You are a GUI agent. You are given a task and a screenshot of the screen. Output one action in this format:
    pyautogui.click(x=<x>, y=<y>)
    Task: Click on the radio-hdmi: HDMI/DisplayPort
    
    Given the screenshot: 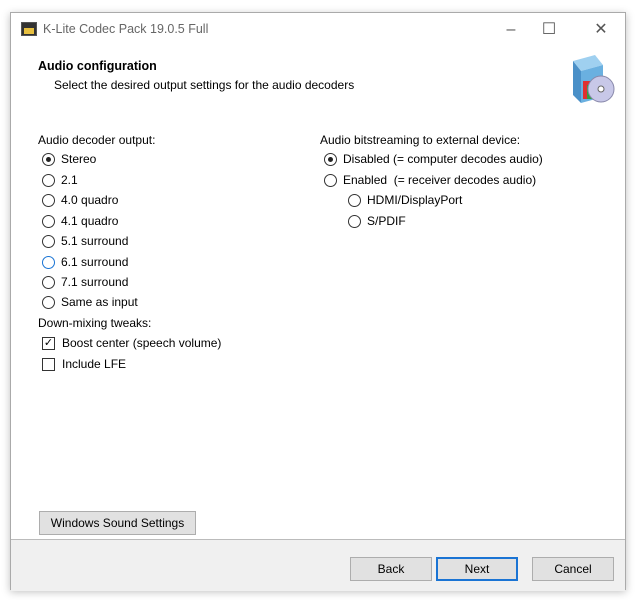 What is the action you would take?
    pyautogui.click(x=405, y=200)
    